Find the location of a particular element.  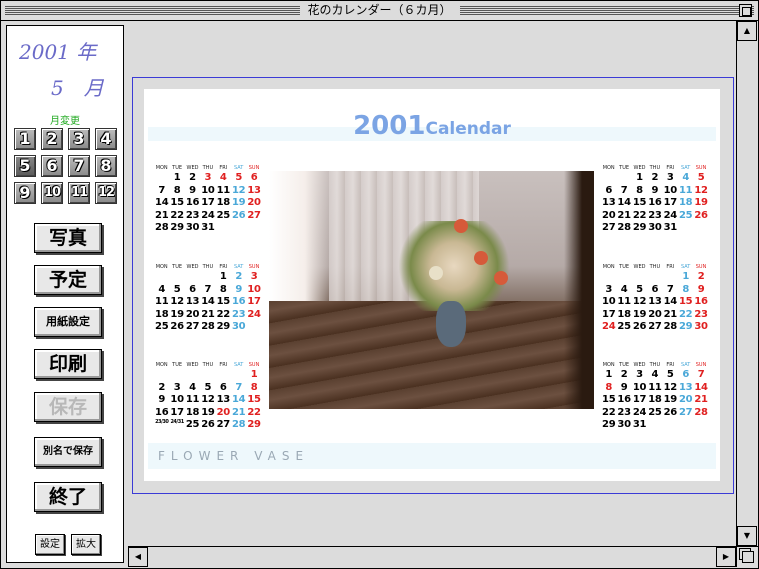

month-change-label: 月変更 is located at coordinates (65, 121).